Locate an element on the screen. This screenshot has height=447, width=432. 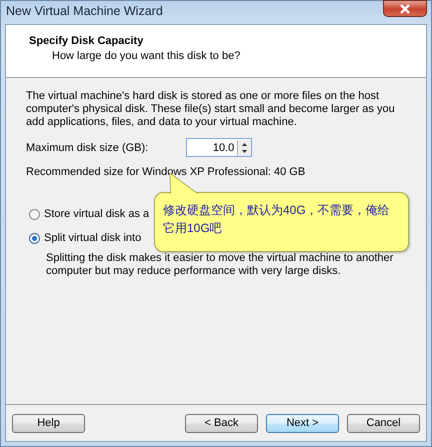
close-button is located at coordinates (405, 8).